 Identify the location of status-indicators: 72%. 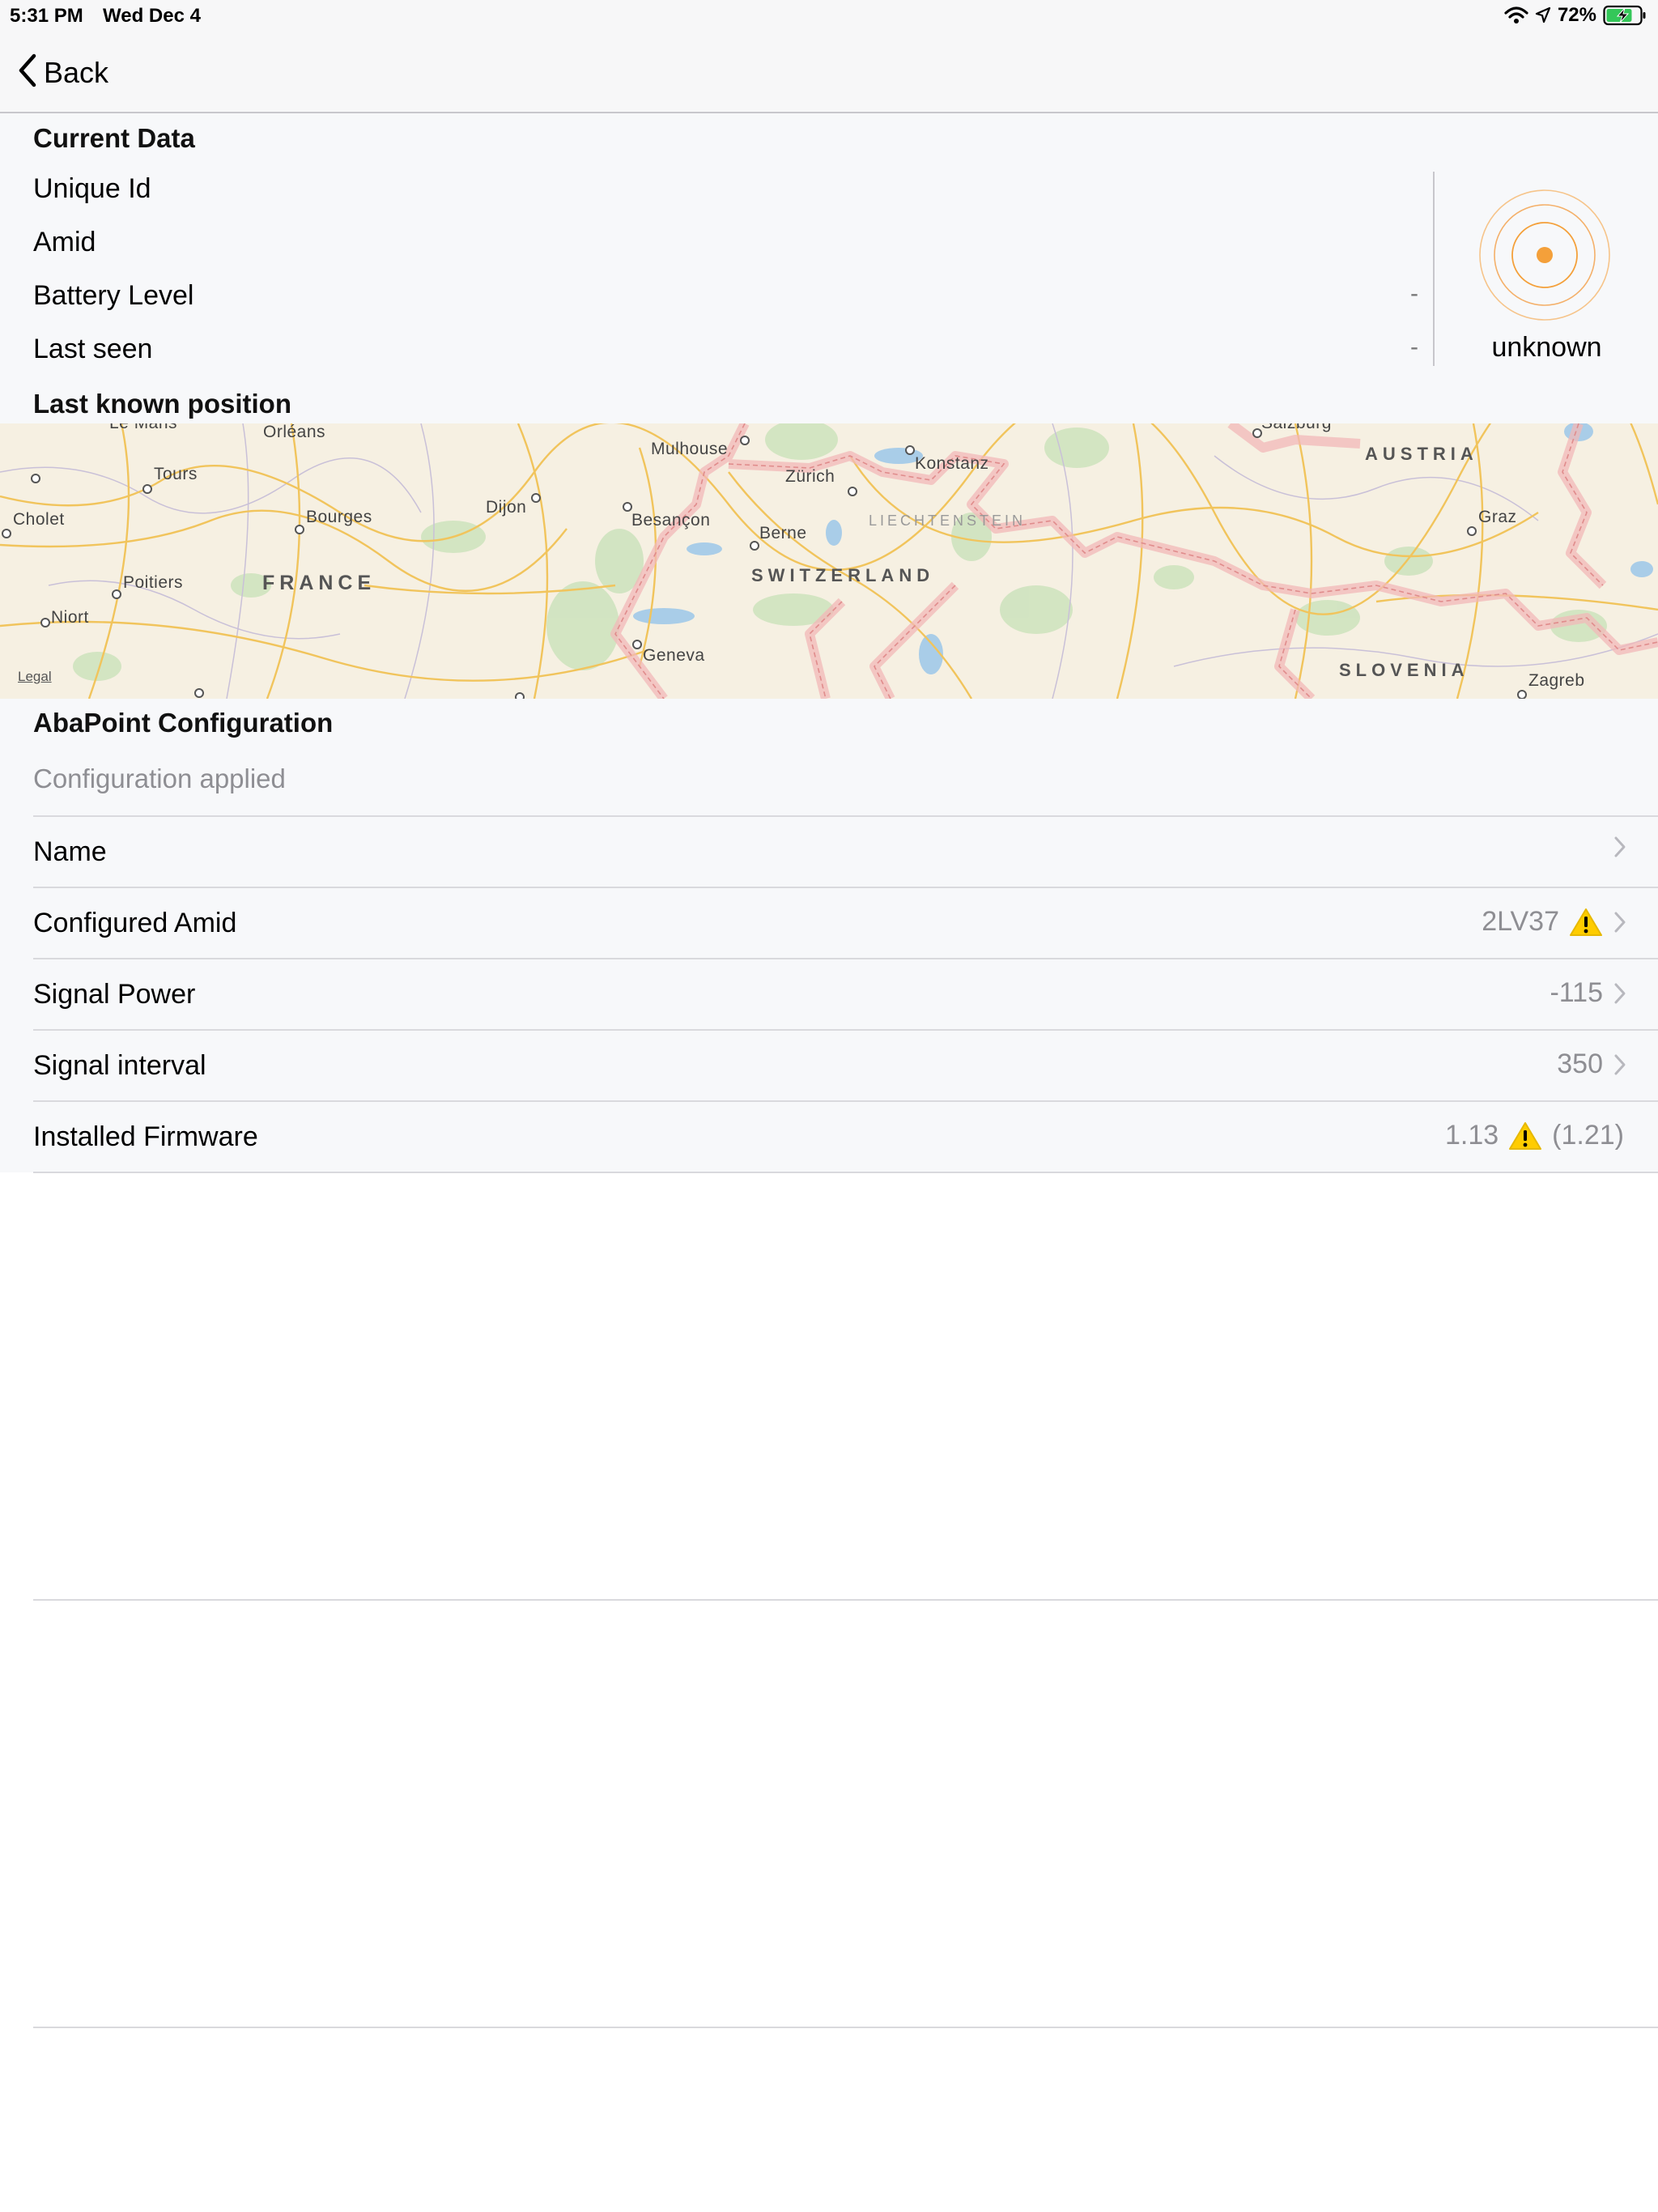
(1575, 16).